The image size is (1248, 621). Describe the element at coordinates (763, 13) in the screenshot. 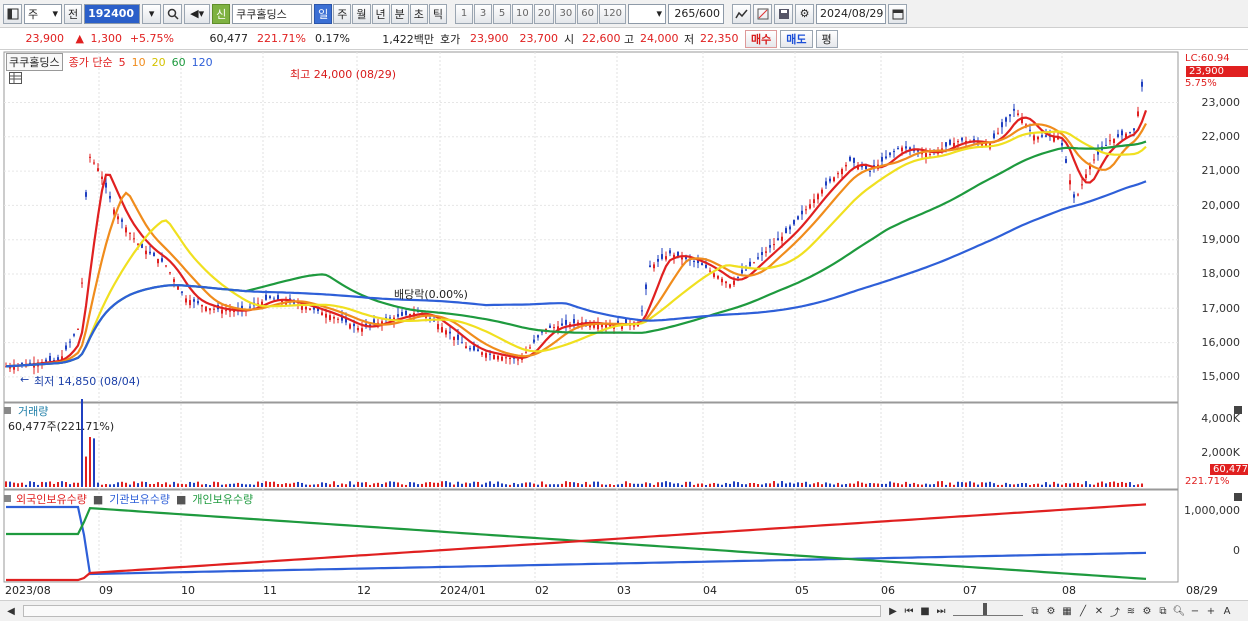

I see `draw-tool-icon` at that location.